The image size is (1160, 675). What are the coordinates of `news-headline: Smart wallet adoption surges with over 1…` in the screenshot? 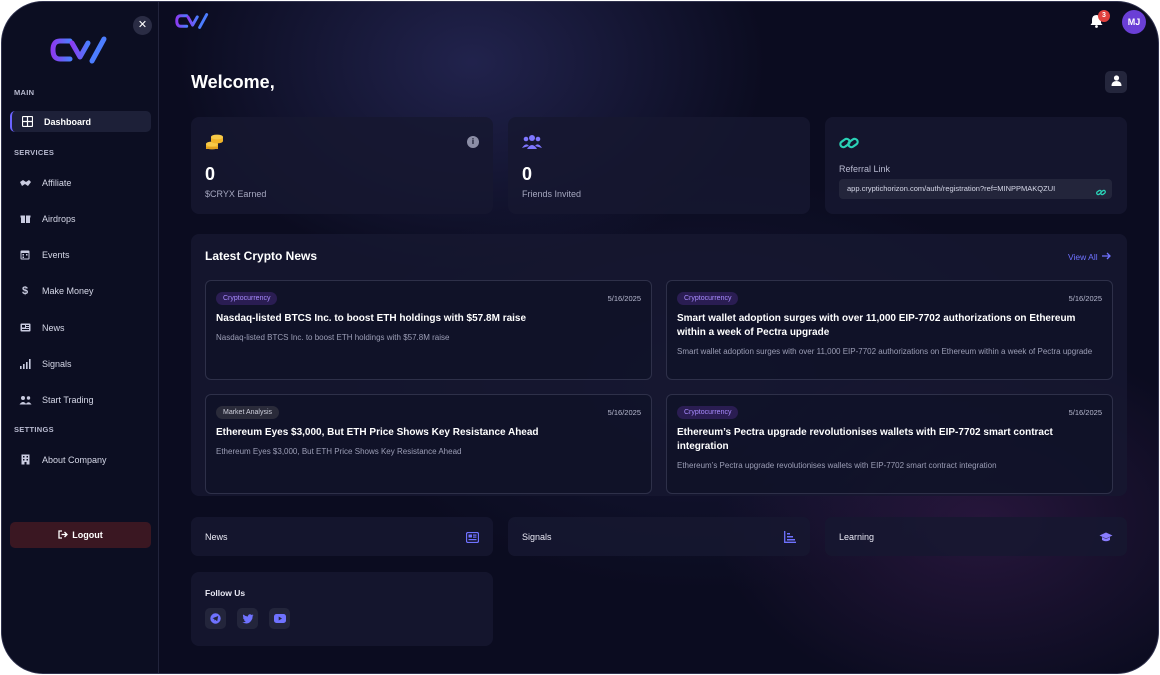 It's located at (876, 325).